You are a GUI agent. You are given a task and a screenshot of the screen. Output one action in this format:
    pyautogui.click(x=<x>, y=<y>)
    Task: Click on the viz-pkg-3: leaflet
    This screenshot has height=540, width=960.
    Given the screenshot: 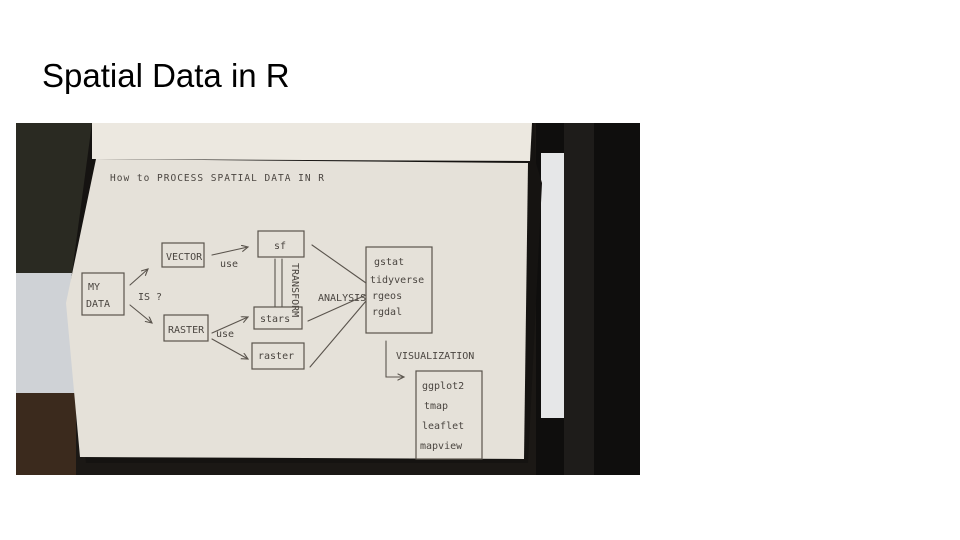 What is the action you would take?
    pyautogui.click(x=443, y=426)
    